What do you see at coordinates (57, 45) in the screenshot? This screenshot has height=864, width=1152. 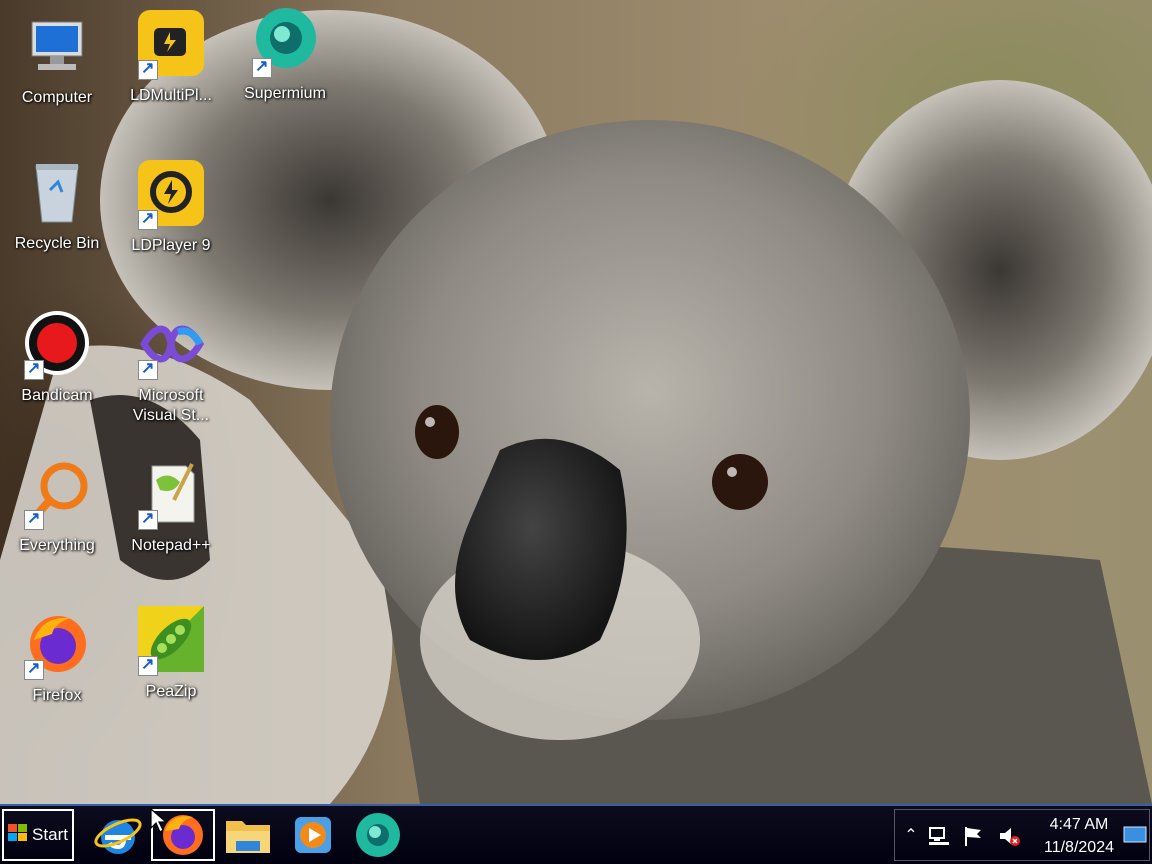 I see `computer-icon` at bounding box center [57, 45].